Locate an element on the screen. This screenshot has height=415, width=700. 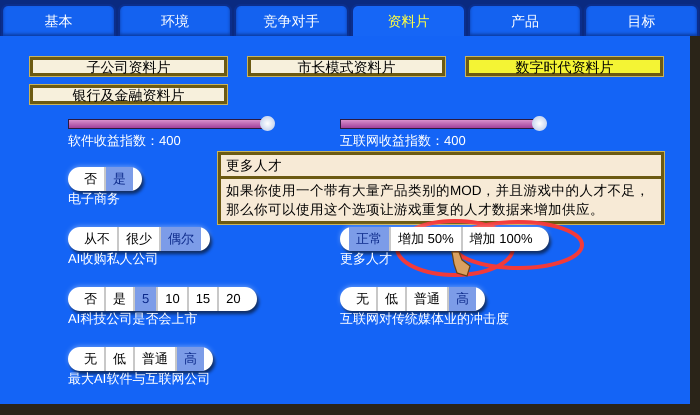
option-label: 电子商务 is located at coordinates (94, 199).